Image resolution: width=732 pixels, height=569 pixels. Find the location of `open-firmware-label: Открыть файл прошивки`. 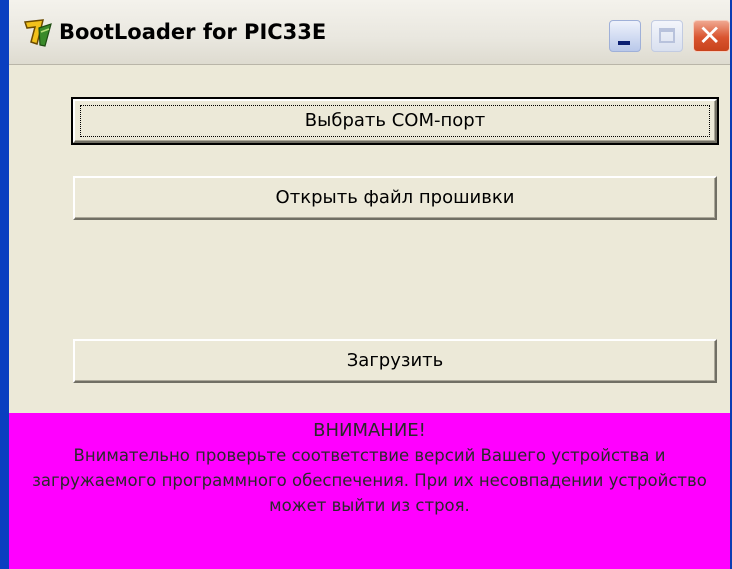

open-firmware-label: Открыть файл прошивки is located at coordinates (395, 197).